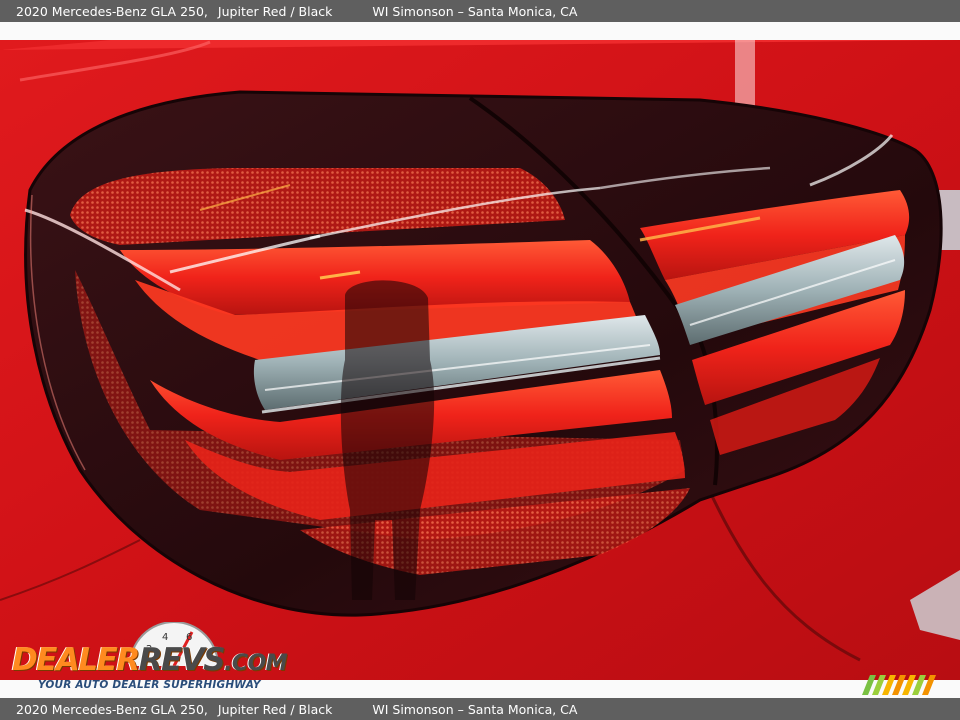  I want to click on dealer-location: WI Simonson – Santa Monica, CA, so click(475, 11).